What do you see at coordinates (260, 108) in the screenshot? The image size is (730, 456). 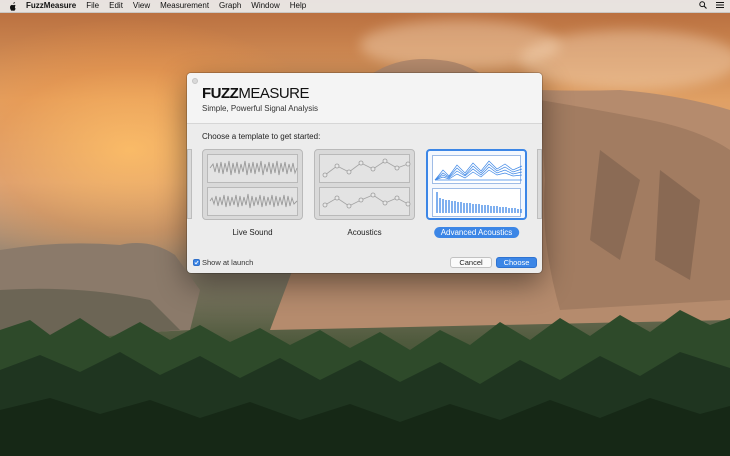 I see `tagline: Simple, Powerful Signal Analysis` at bounding box center [260, 108].